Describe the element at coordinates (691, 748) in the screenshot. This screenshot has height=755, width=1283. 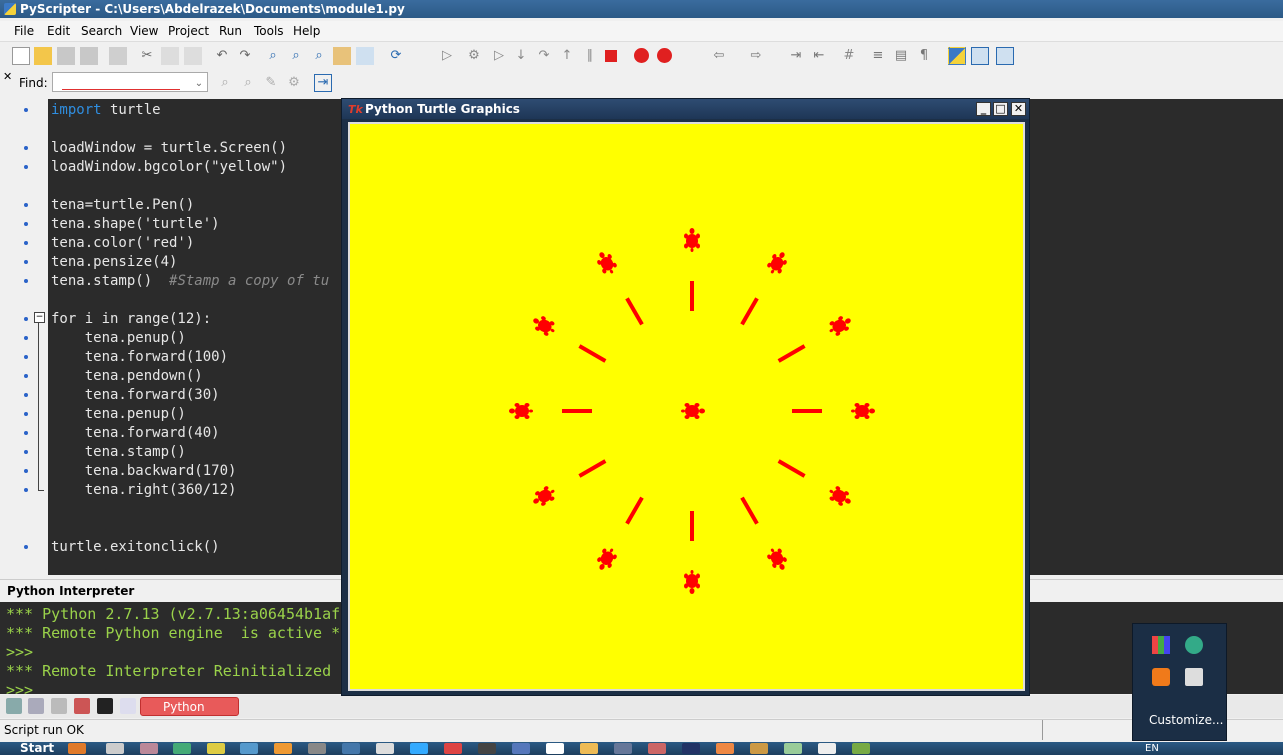
I see `premiere-icon` at that location.